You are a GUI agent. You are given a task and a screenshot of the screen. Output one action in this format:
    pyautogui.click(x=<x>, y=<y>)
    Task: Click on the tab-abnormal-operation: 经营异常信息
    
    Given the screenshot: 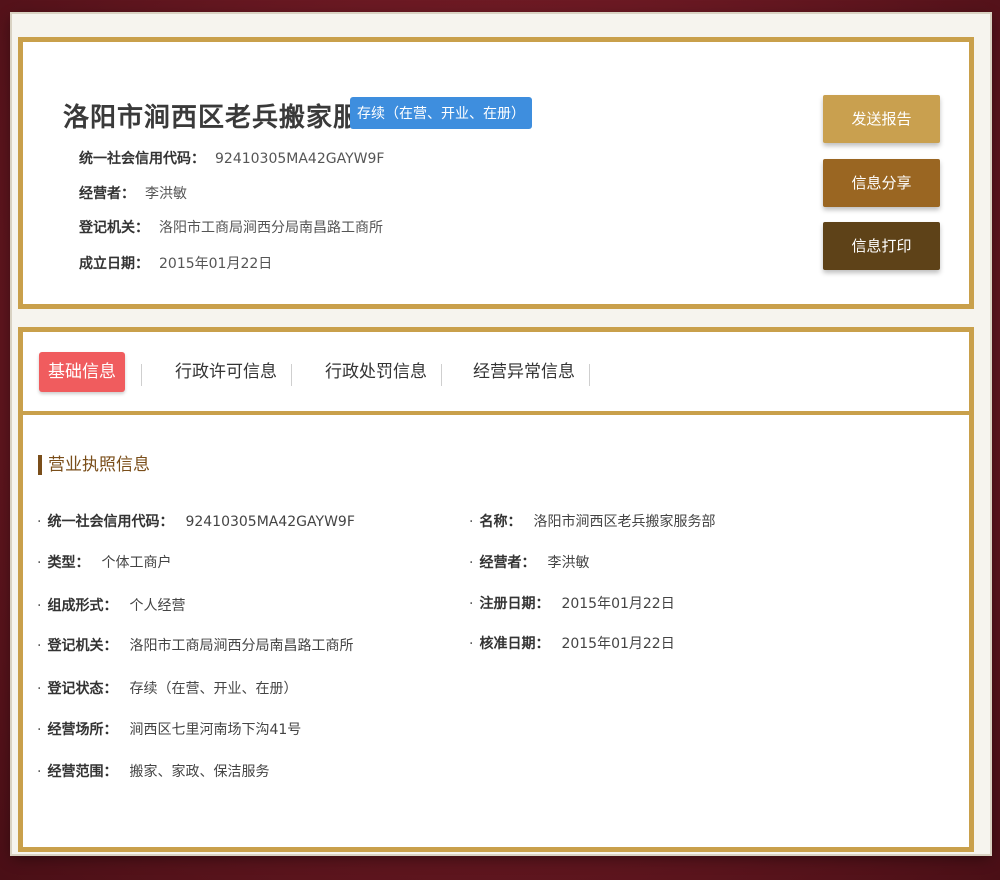 What is the action you would take?
    pyautogui.click(x=524, y=372)
    